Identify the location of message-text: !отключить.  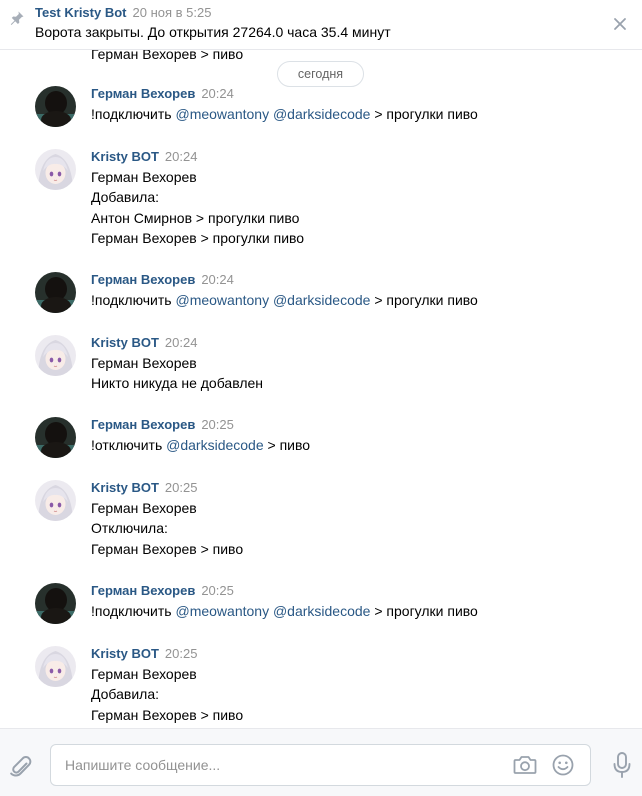
(129, 445).